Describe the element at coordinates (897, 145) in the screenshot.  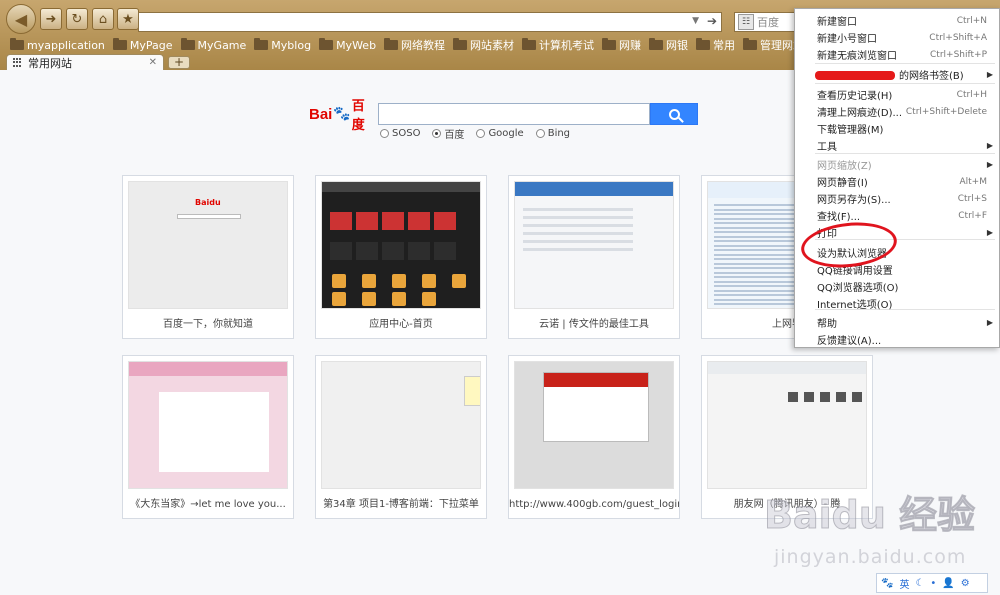
I see `menu-item: 工具 ▶` at that location.